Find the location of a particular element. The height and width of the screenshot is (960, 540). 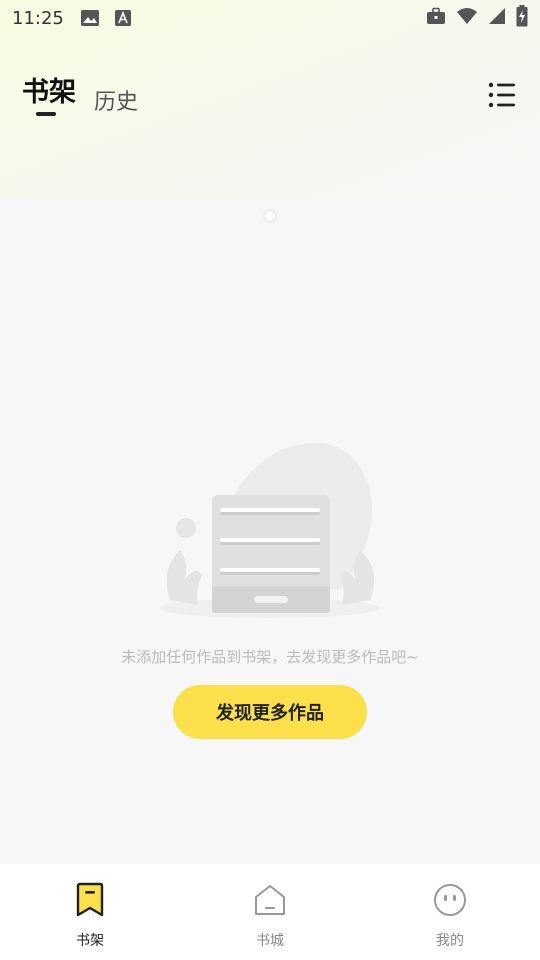

header: 书架 历史 is located at coordinates (270, 98).